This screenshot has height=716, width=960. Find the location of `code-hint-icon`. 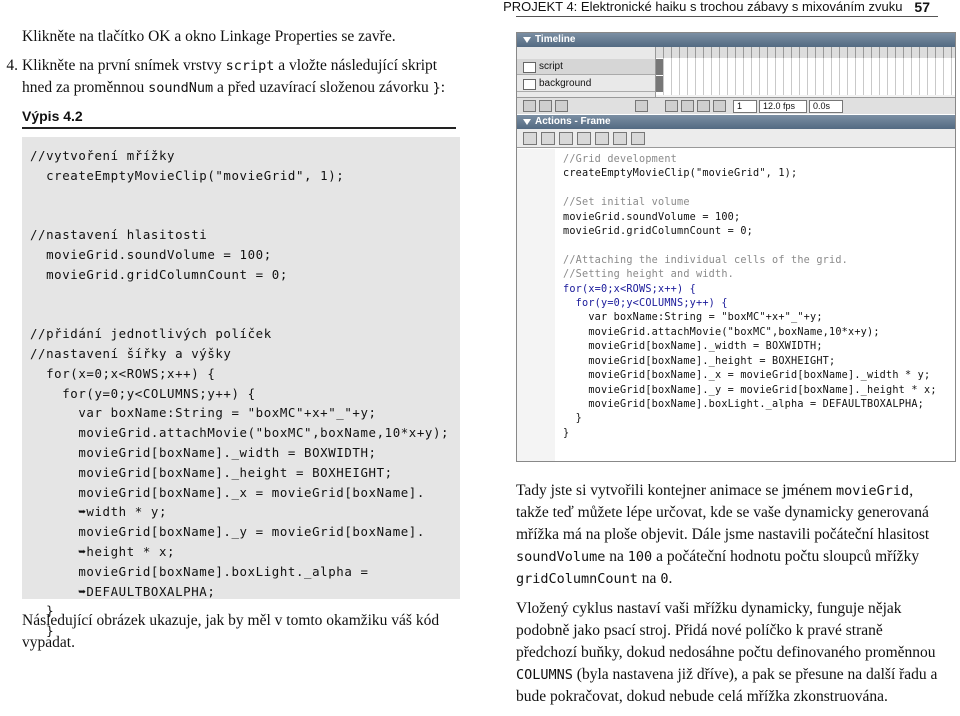

code-hint-icon is located at coordinates (620, 138).